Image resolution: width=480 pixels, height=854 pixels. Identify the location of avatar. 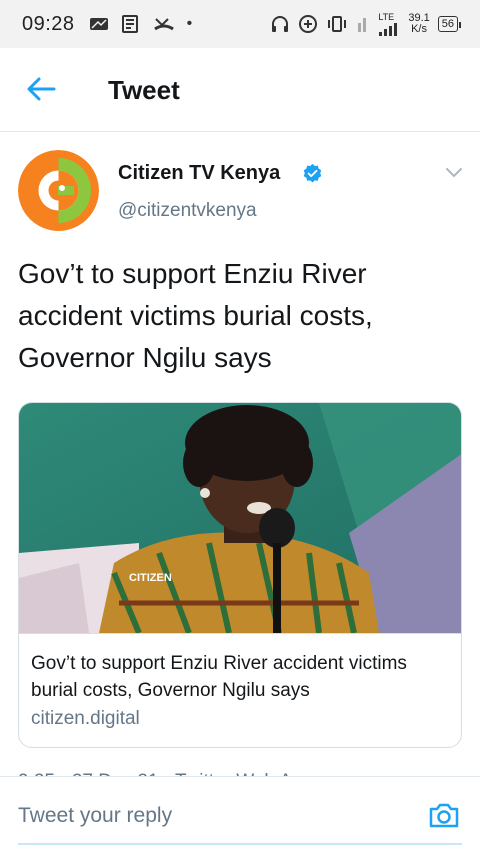
(58, 190).